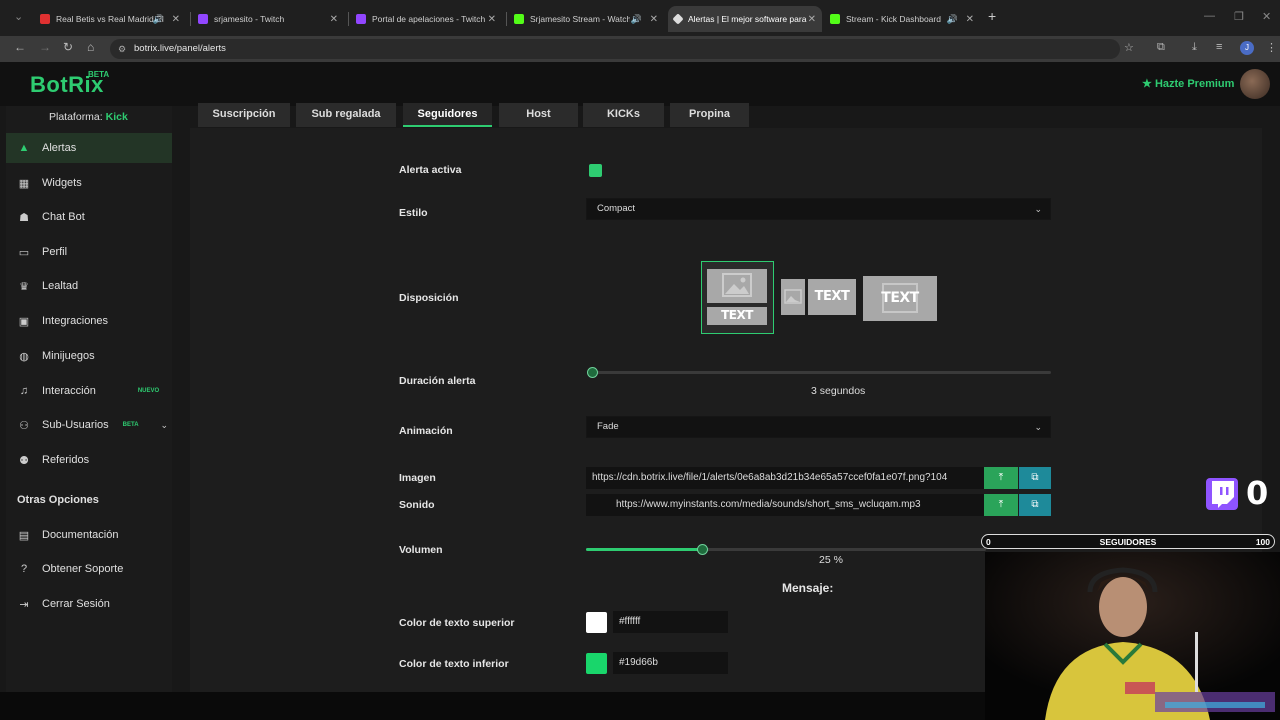 This screenshot has height=720, width=1280. I want to click on sidebar-item-cerrar-sesion: ⇥ Cerrar Sesión, so click(89, 604).